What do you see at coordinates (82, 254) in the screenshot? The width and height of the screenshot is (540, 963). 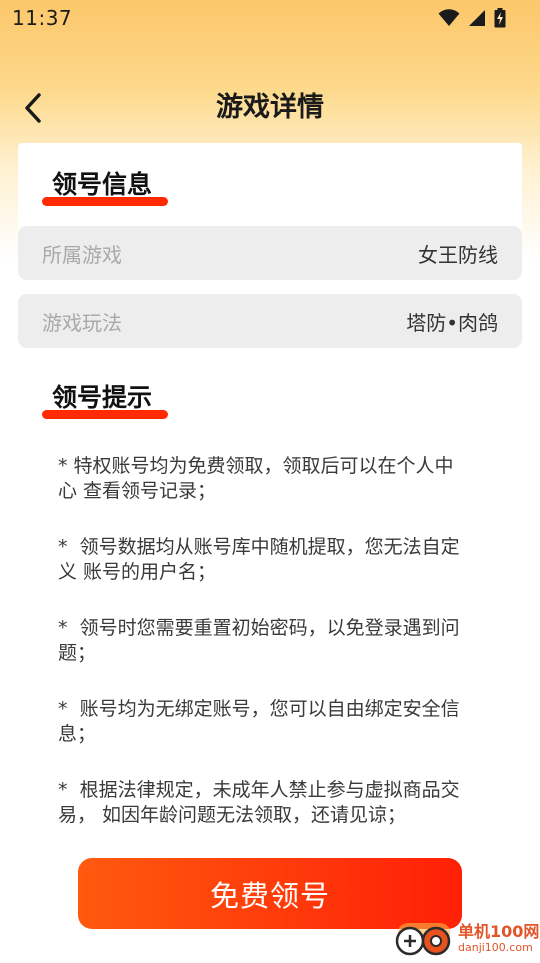 I see `field-label: 所属游戏` at bounding box center [82, 254].